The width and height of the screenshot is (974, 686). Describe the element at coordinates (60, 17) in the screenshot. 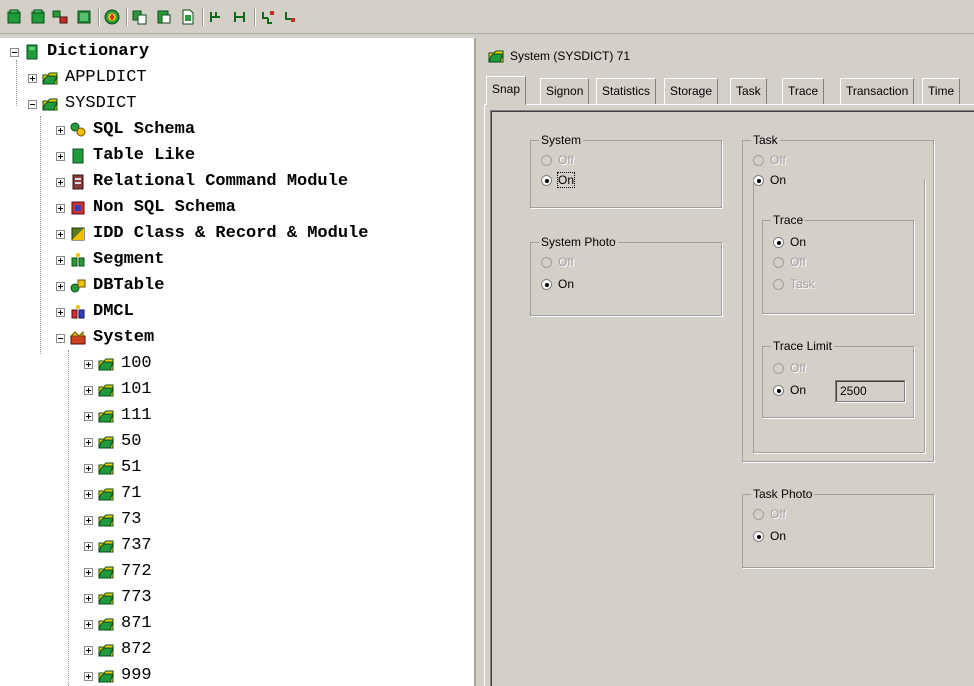

I see `module-icon` at that location.